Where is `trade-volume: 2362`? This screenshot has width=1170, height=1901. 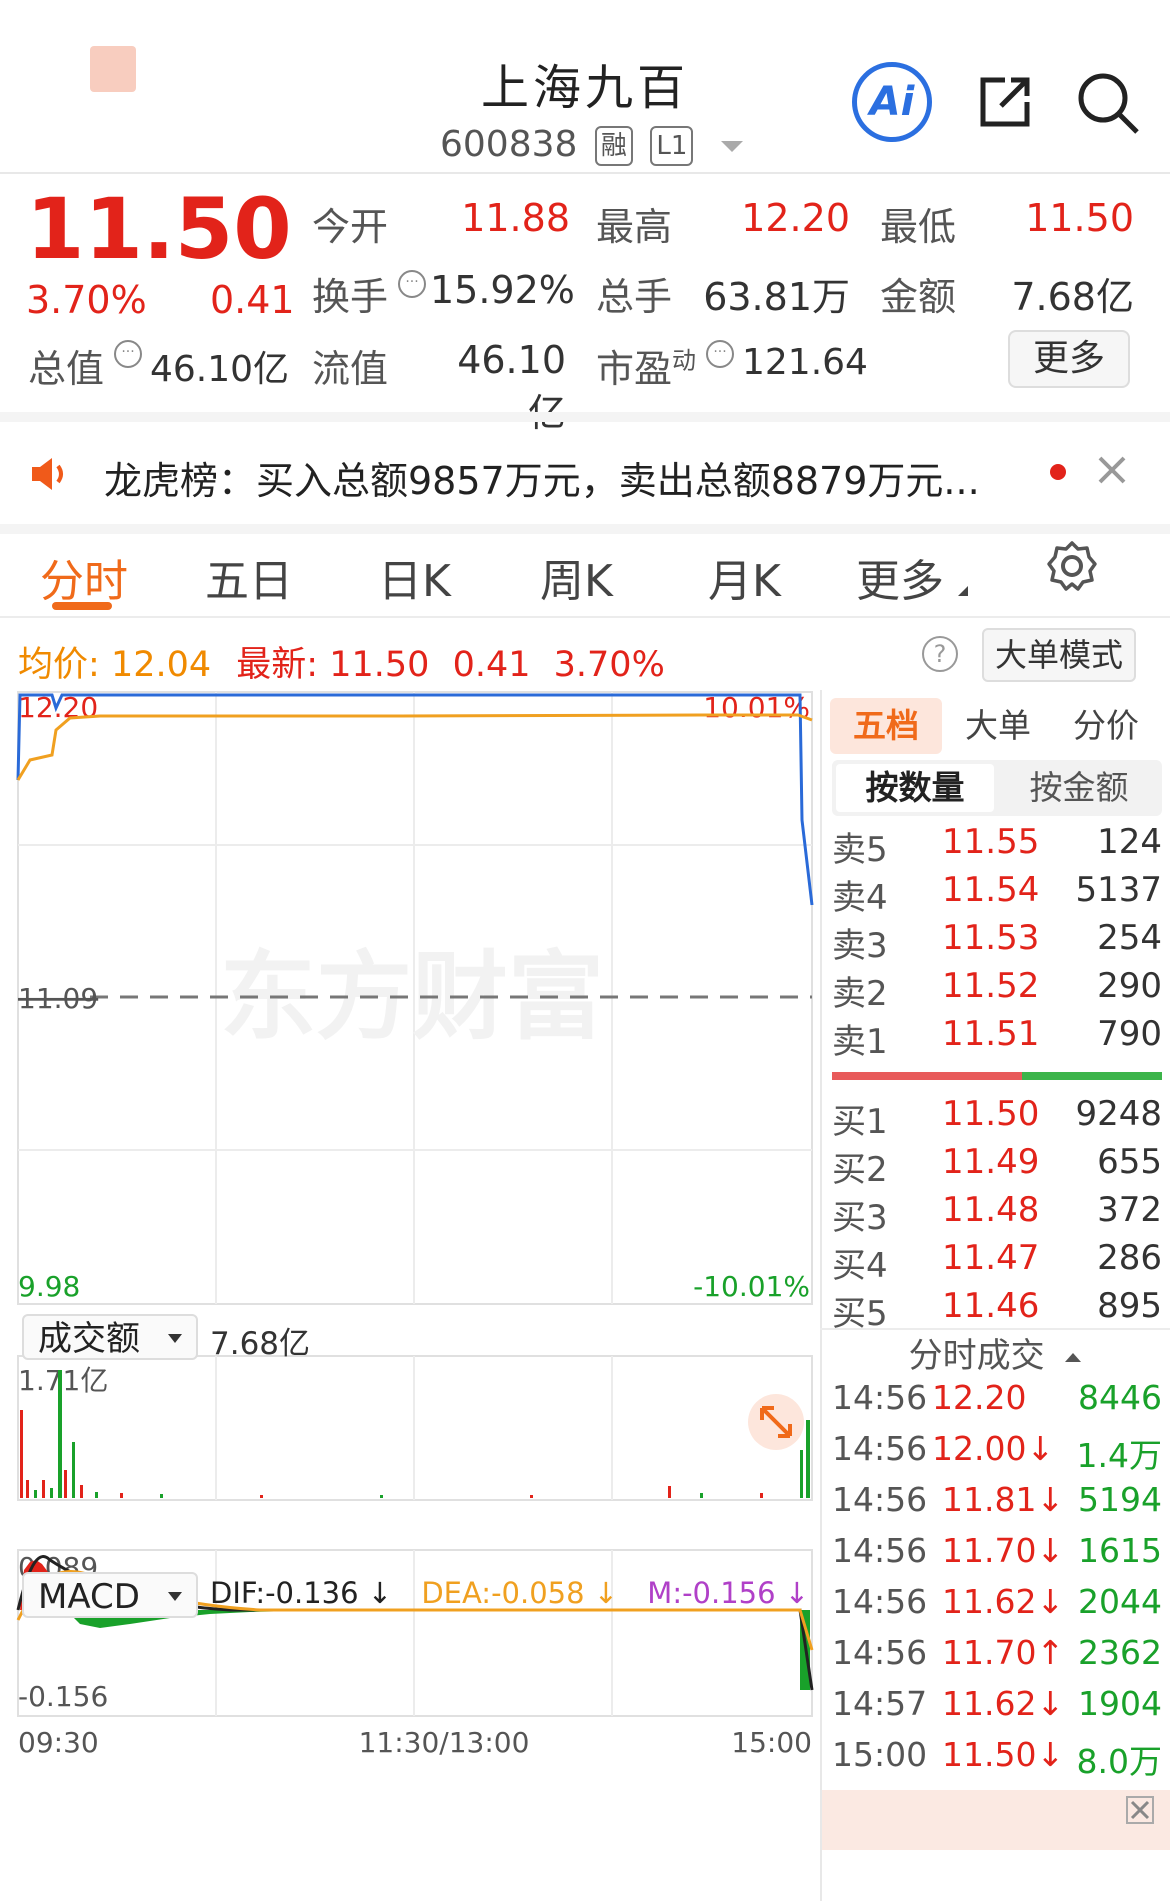 trade-volume: 2362 is located at coordinates (1120, 1652).